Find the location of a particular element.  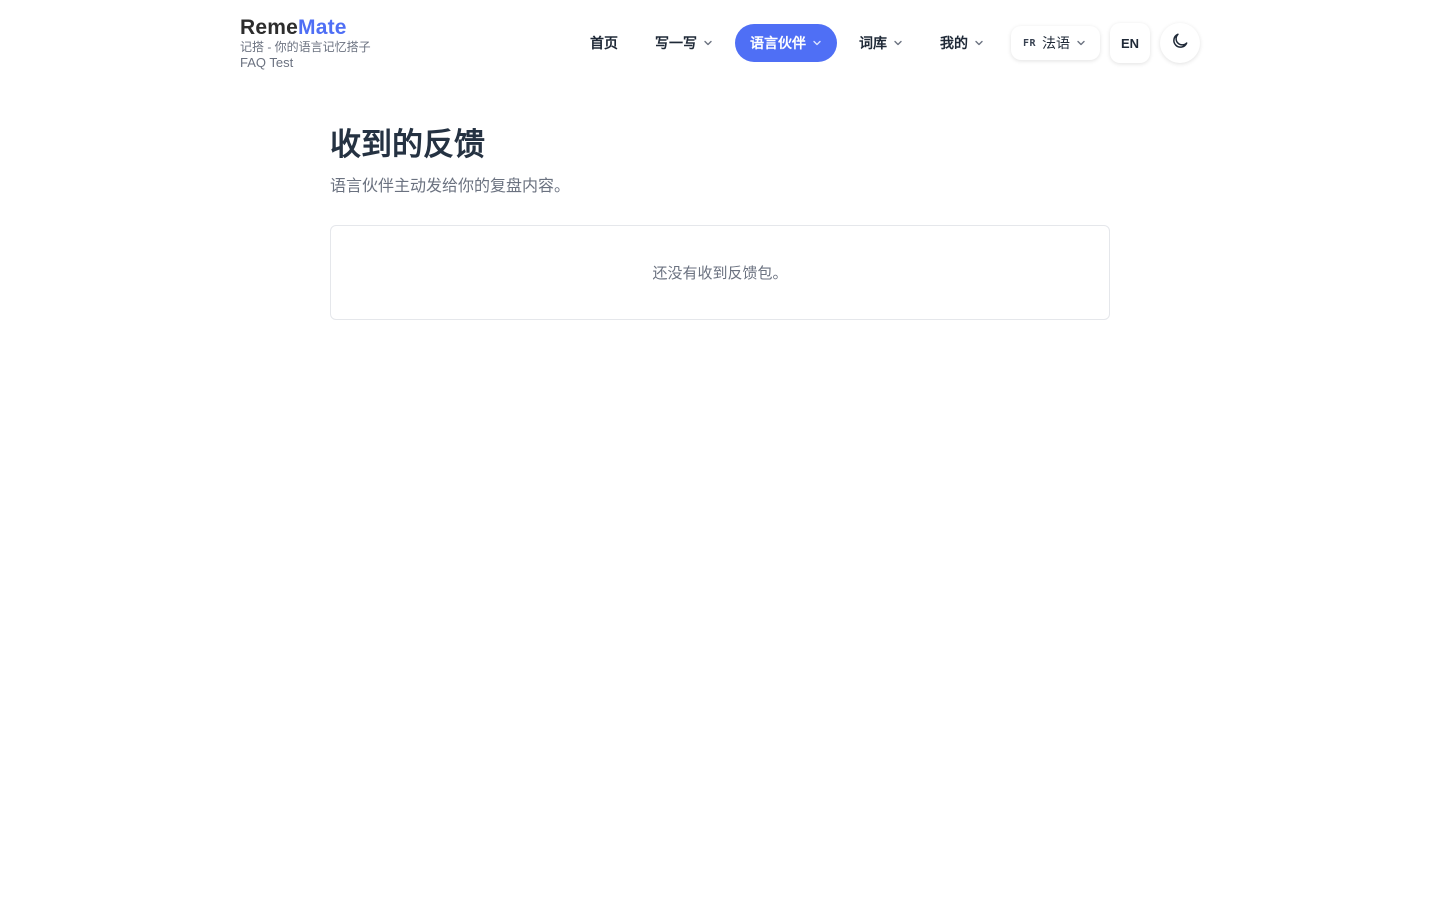

current-user-name: FAQ Test is located at coordinates (267, 62).